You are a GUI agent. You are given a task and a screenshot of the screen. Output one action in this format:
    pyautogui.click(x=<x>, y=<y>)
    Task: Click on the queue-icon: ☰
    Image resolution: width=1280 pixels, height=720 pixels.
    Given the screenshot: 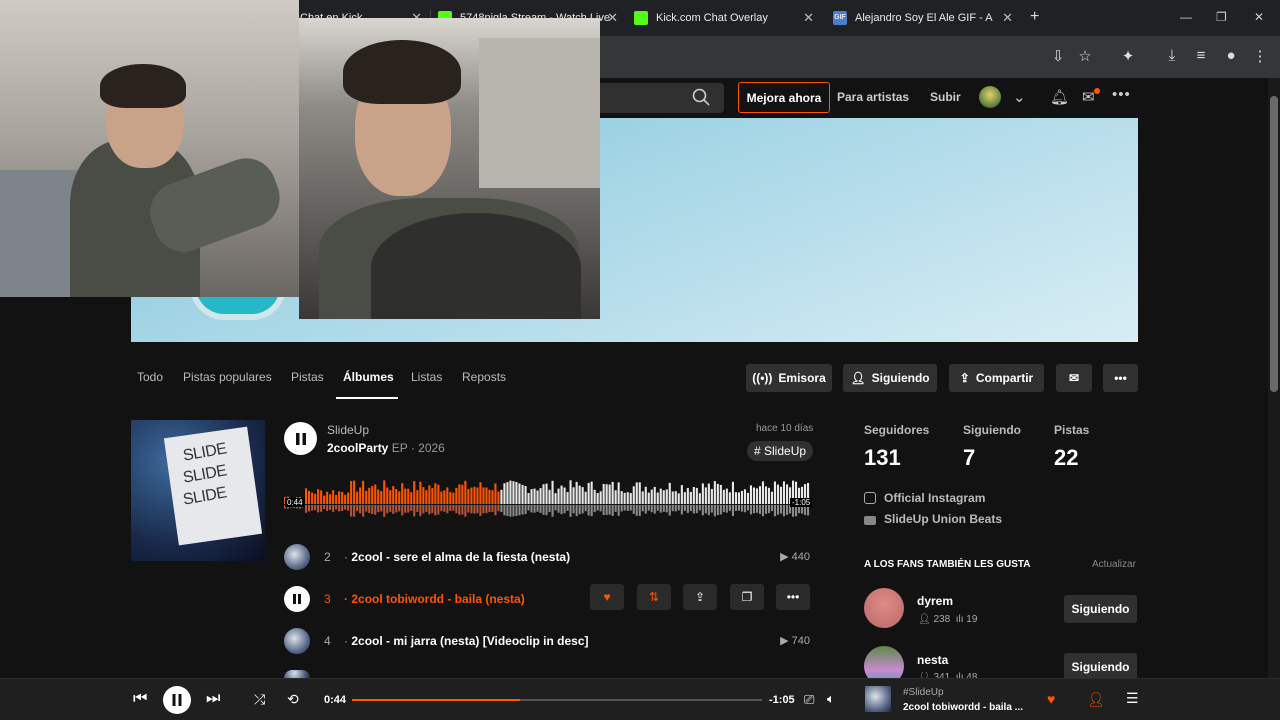 What is the action you would take?
    pyautogui.click(x=1132, y=698)
    